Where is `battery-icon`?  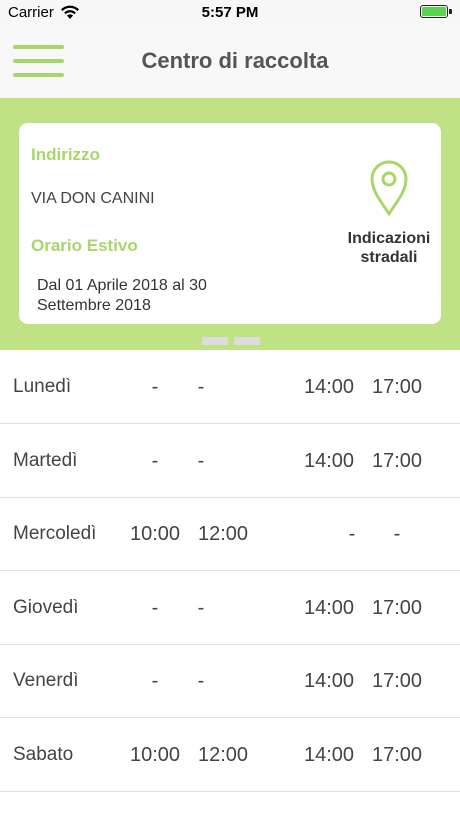
battery-icon is located at coordinates (434, 11).